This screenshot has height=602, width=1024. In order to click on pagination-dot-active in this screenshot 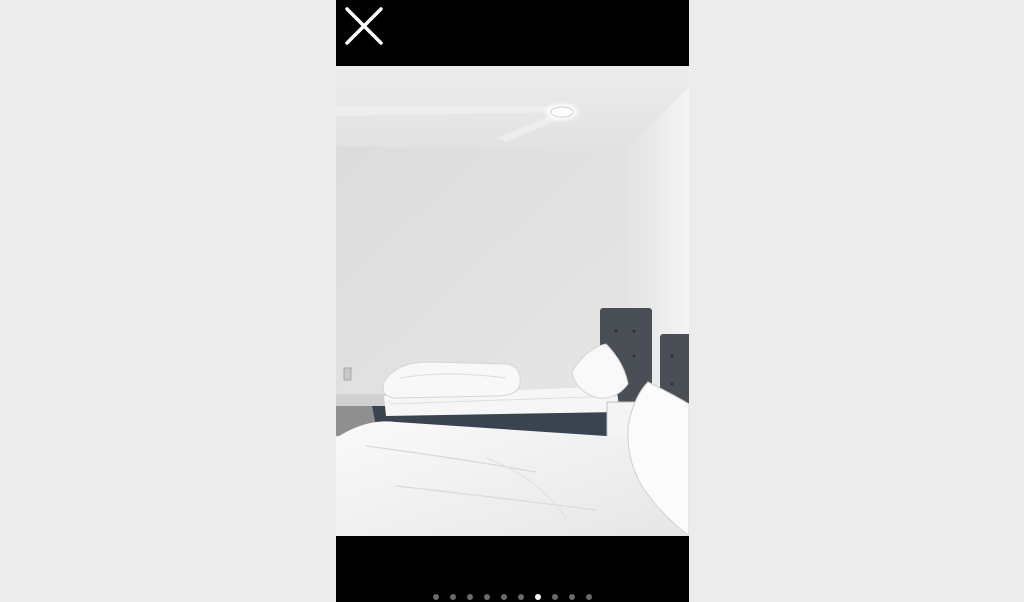, I will do `click(538, 597)`.